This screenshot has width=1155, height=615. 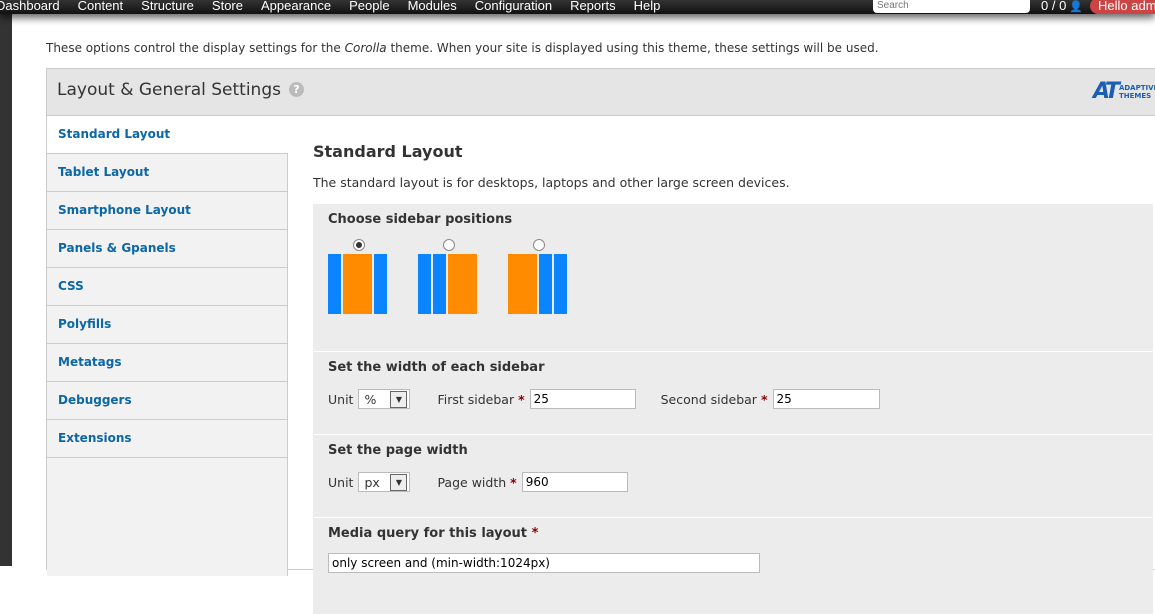 I want to click on panel-title-text: Layout & General Settings, so click(x=169, y=90).